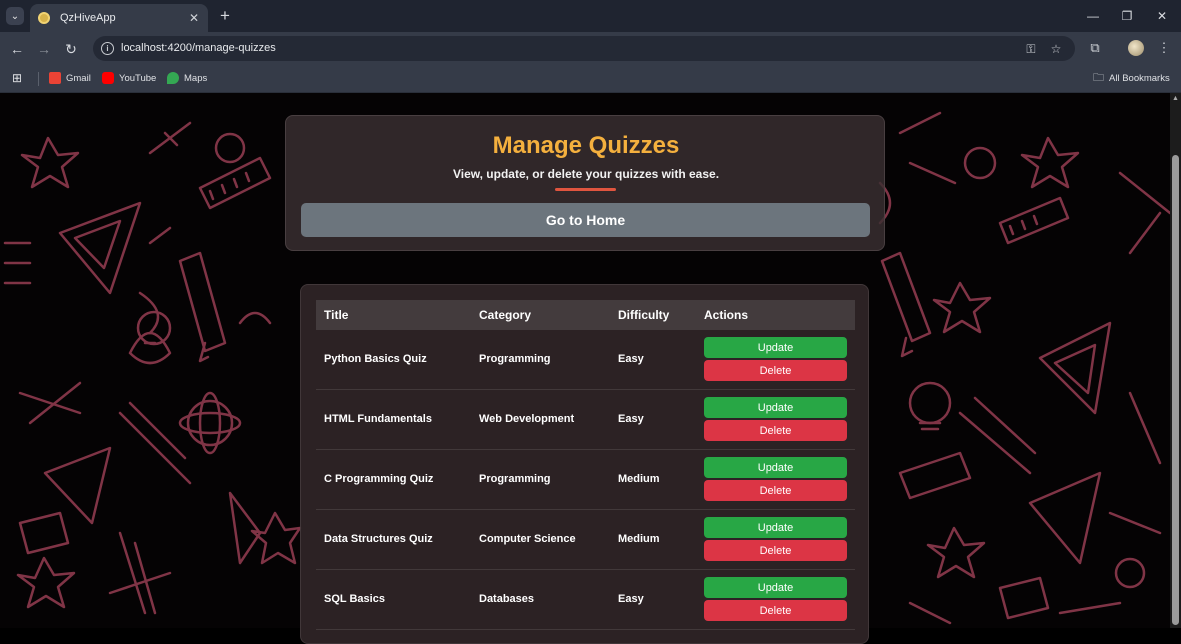 This screenshot has height=644, width=1181. Describe the element at coordinates (1139, 78) in the screenshot. I see `all-bookmarks-label: All Bookmarks` at that location.